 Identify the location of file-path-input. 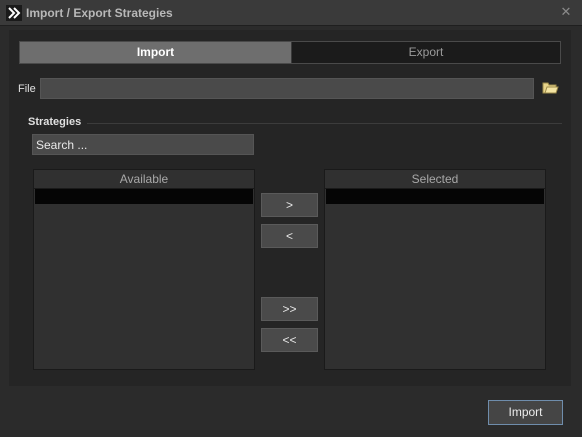
(287, 88).